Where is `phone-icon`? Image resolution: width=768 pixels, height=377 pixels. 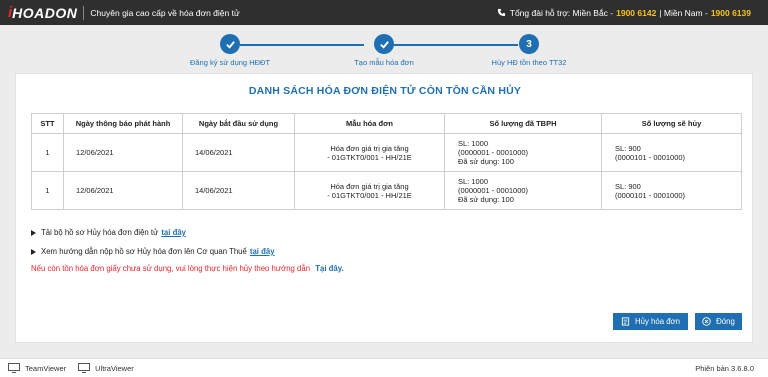
phone-icon is located at coordinates (501, 12).